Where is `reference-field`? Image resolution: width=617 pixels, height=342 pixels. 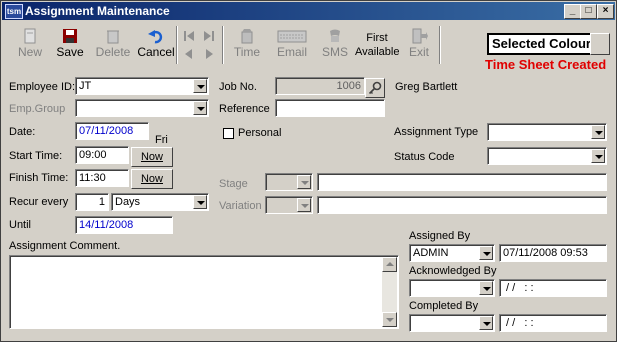
reference-field is located at coordinates (330, 108).